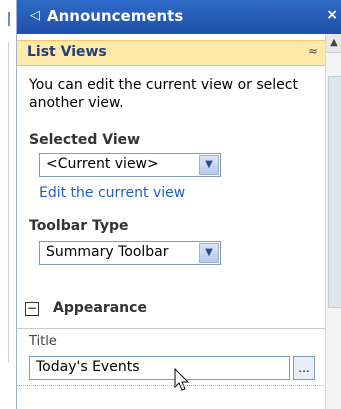 The width and height of the screenshot is (341, 409). What do you see at coordinates (85, 140) in the screenshot?
I see `selected-view-label: Selected View` at bounding box center [85, 140].